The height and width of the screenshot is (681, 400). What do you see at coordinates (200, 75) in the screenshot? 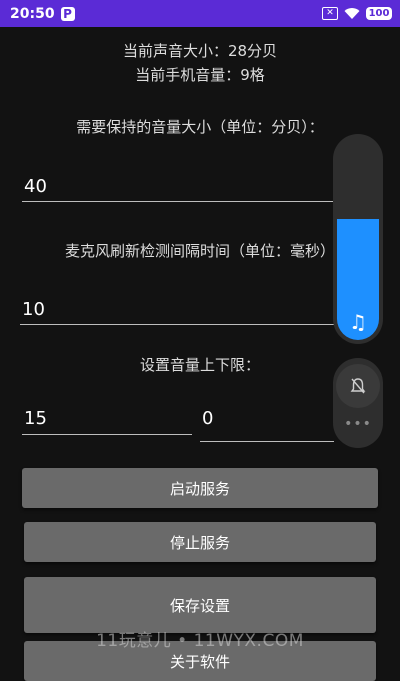
I see `current-volume-text: 当前手机音量：9格` at bounding box center [200, 75].